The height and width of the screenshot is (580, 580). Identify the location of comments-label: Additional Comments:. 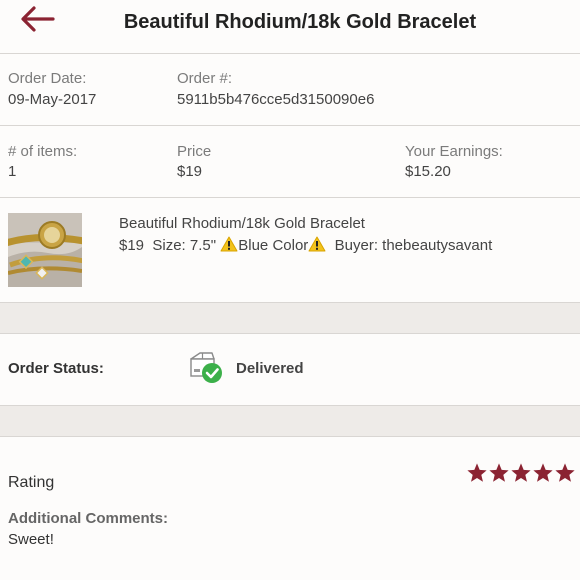
(88, 518).